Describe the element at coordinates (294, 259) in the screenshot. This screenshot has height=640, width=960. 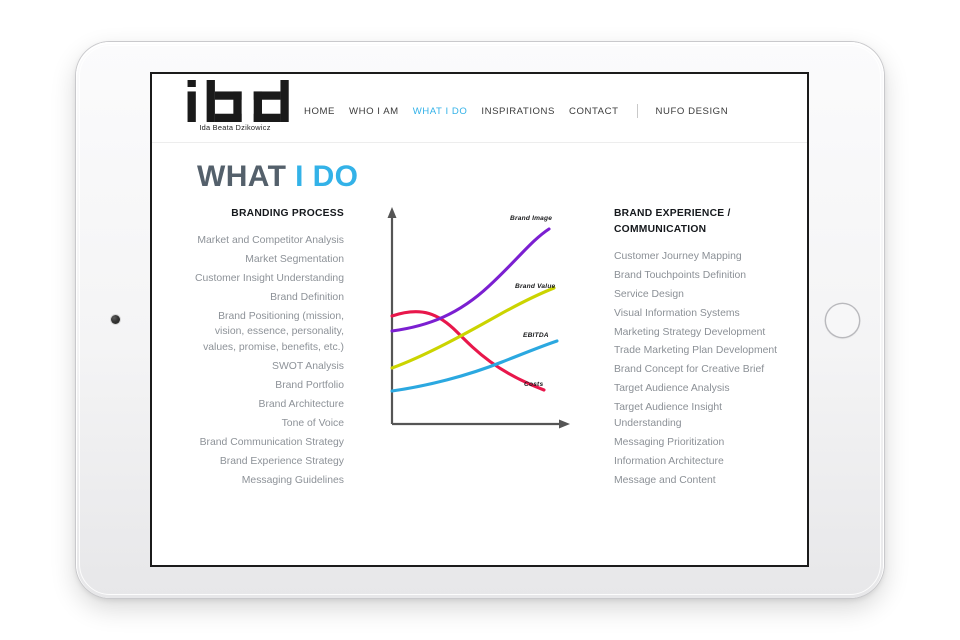
I see `list-item: Market Segmentation` at that location.